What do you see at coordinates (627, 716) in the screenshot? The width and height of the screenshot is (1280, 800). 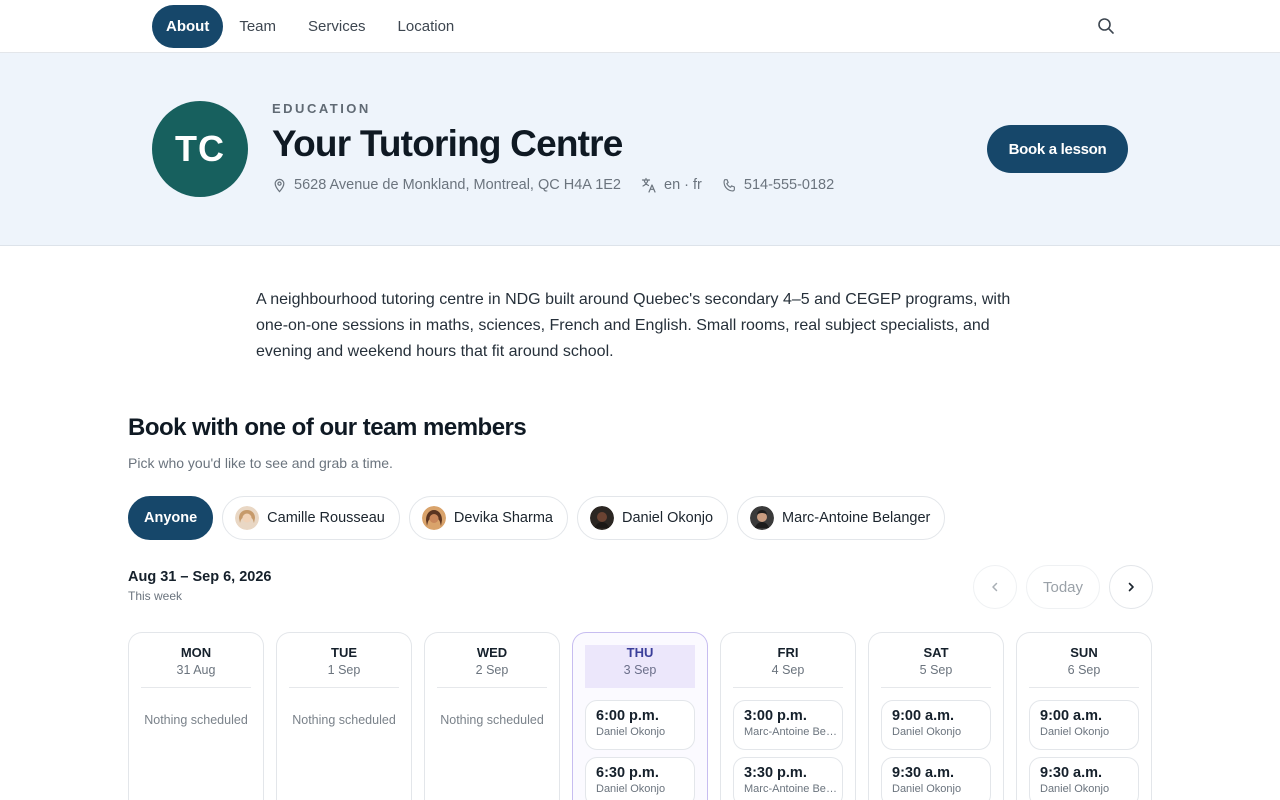 I see `slot-time: 6:00 p.m.` at bounding box center [627, 716].